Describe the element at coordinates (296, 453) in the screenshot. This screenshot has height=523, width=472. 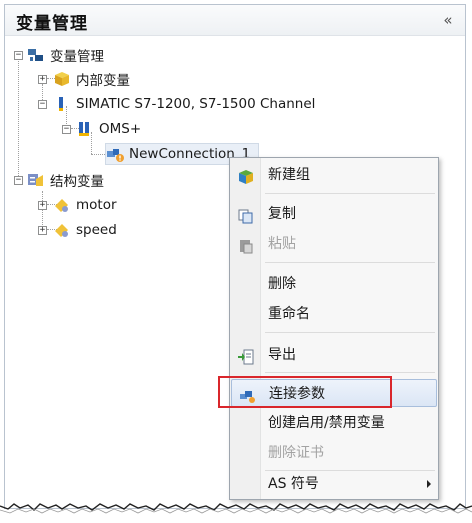
I see `menu-item-label: 删除证书` at that location.